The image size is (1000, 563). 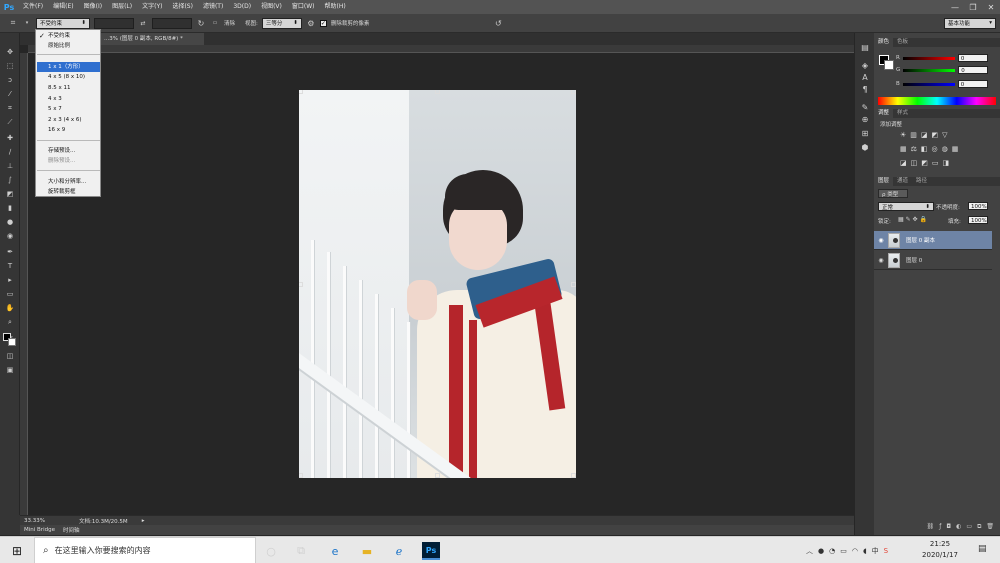 I want to click on clone-source-panel-icon: ⊕, so click(x=865, y=119).